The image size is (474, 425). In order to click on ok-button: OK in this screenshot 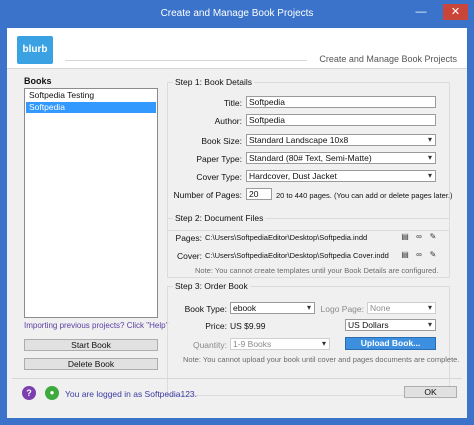, I will do `click(430, 392)`.